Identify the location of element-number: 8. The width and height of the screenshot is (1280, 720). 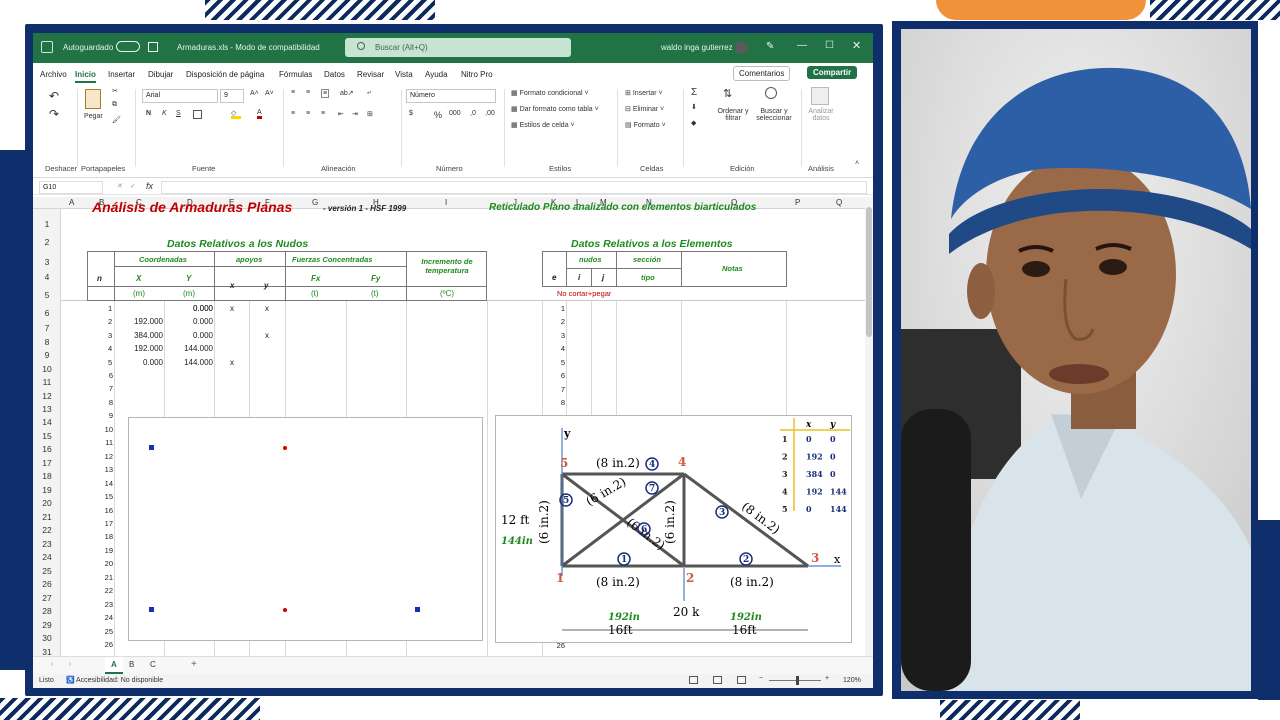
(559, 402).